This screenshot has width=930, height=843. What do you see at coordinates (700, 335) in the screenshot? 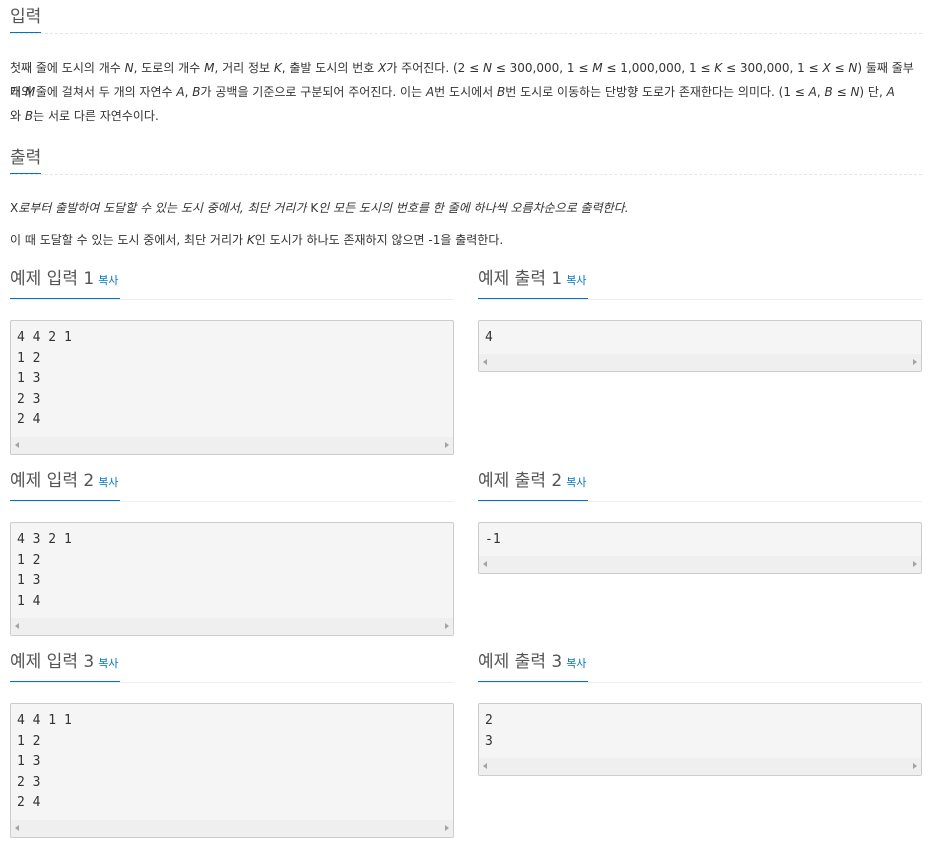
I see `sample-output-1-text: 4` at bounding box center [700, 335].